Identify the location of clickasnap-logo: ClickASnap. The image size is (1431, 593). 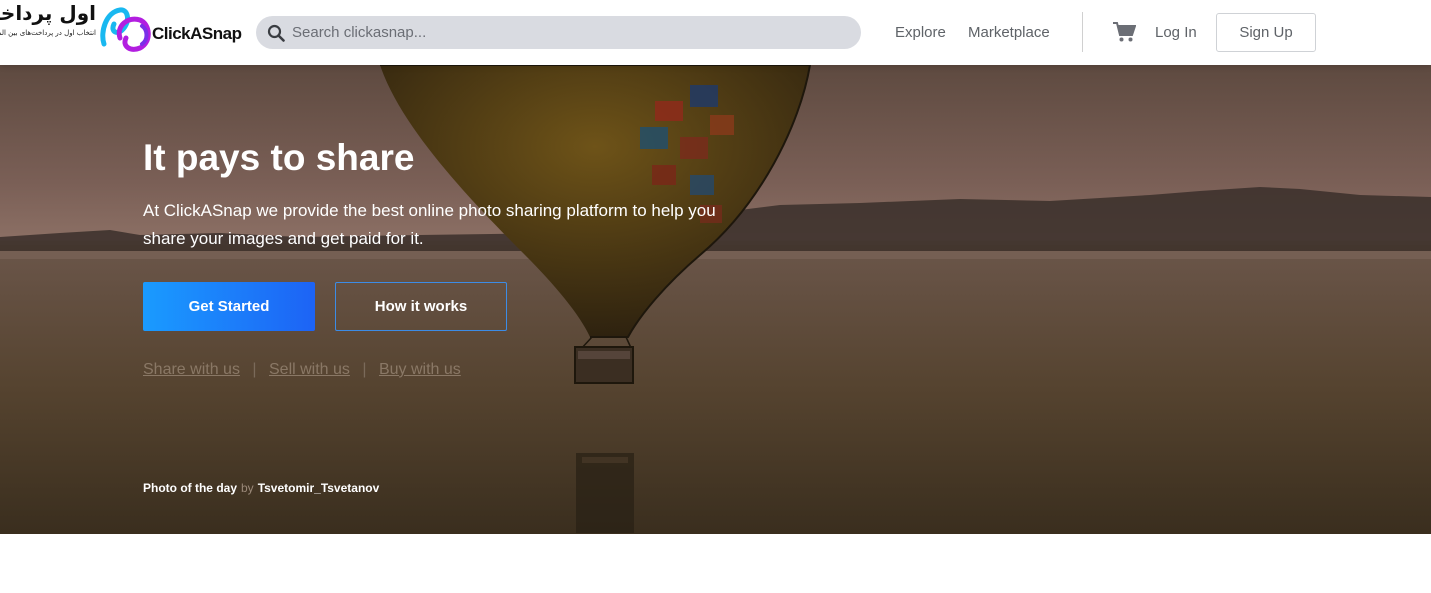
(173, 30).